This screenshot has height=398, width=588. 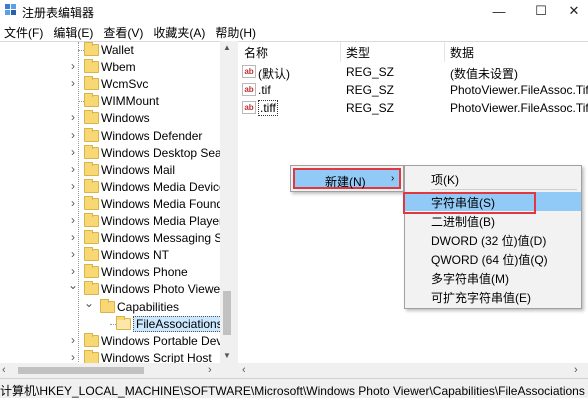 I want to click on minimize-button: —, so click(x=499, y=11).